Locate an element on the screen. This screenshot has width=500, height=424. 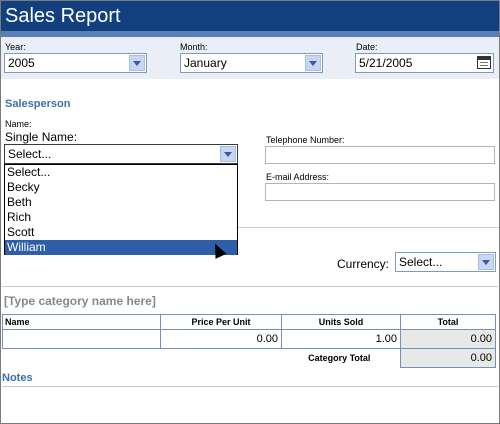
category-name-input: [Type category name here] is located at coordinates (80, 301).